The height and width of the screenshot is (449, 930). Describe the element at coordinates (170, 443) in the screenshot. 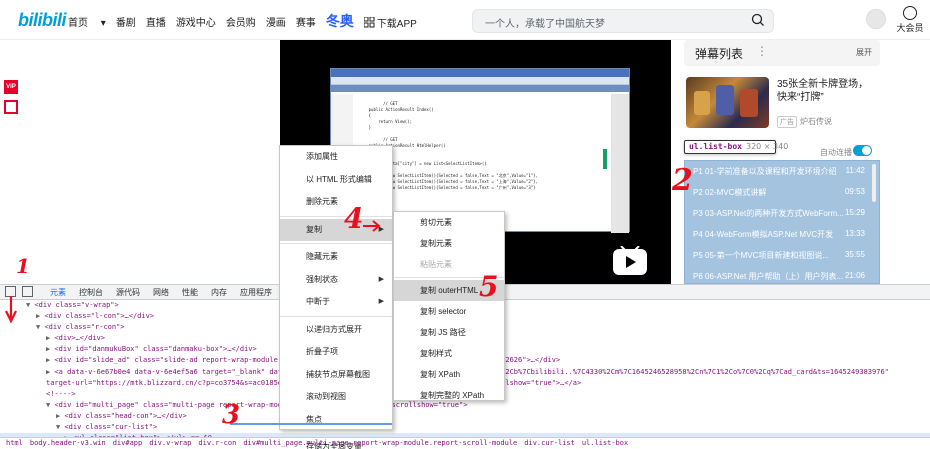

I see `breadcrumb-item: div.v-wrap` at that location.